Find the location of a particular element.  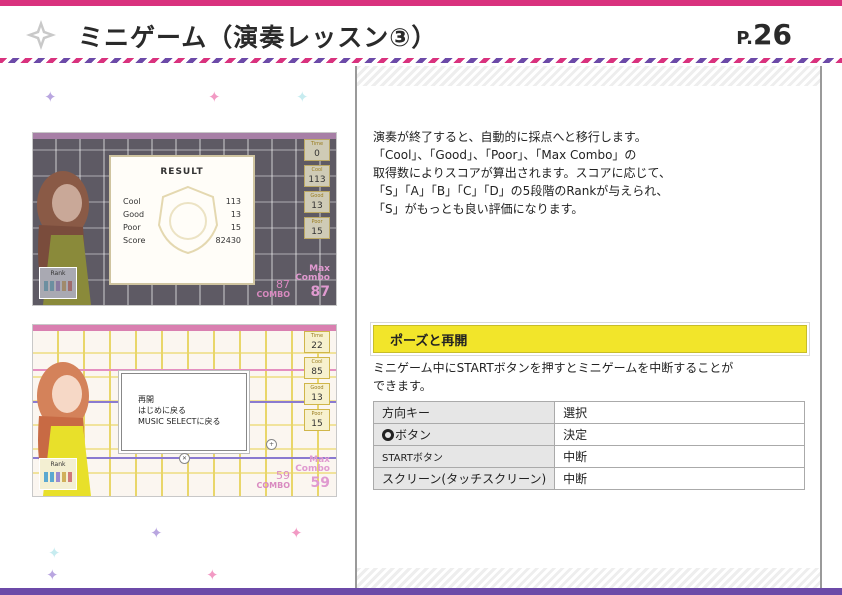

stat-time: Time 22 is located at coordinates (317, 342).